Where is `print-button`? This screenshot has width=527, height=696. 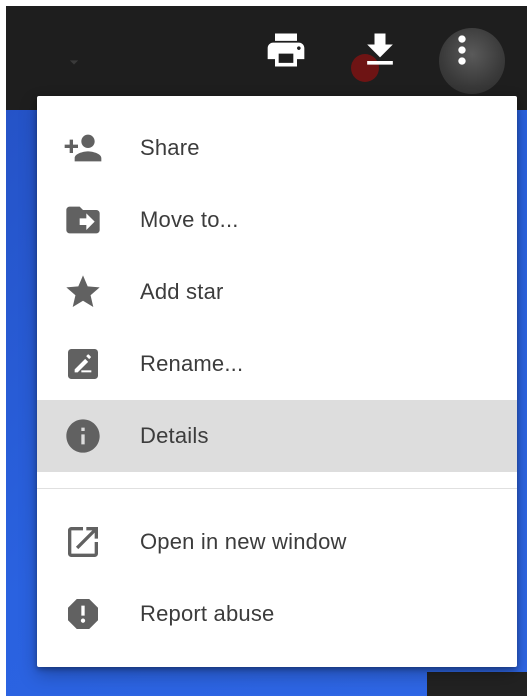
print-button is located at coordinates (286, 50).